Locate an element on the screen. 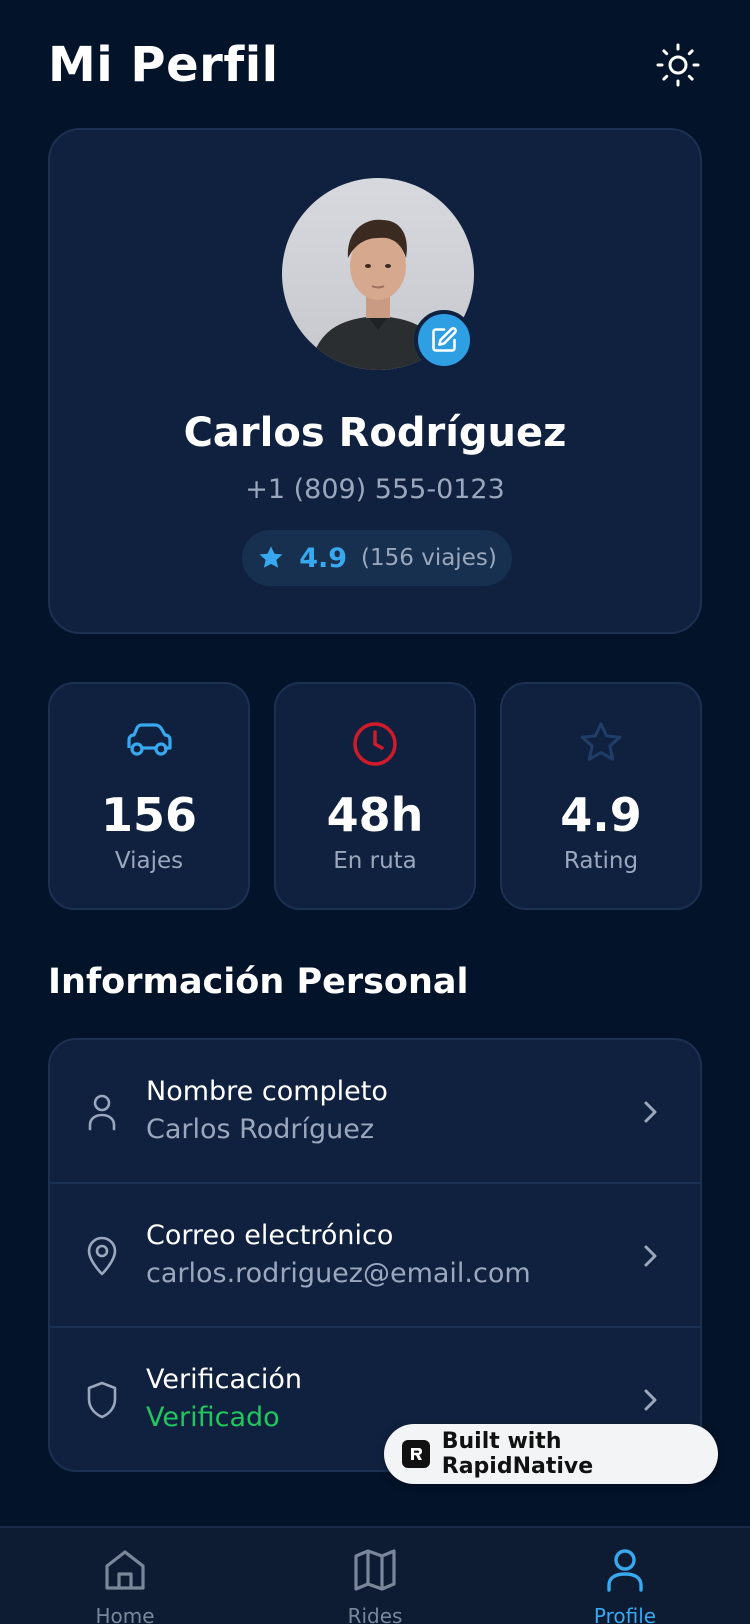 Image resolution: width=750 pixels, height=1624 pixels. section-title: Información Personal is located at coordinates (258, 982).